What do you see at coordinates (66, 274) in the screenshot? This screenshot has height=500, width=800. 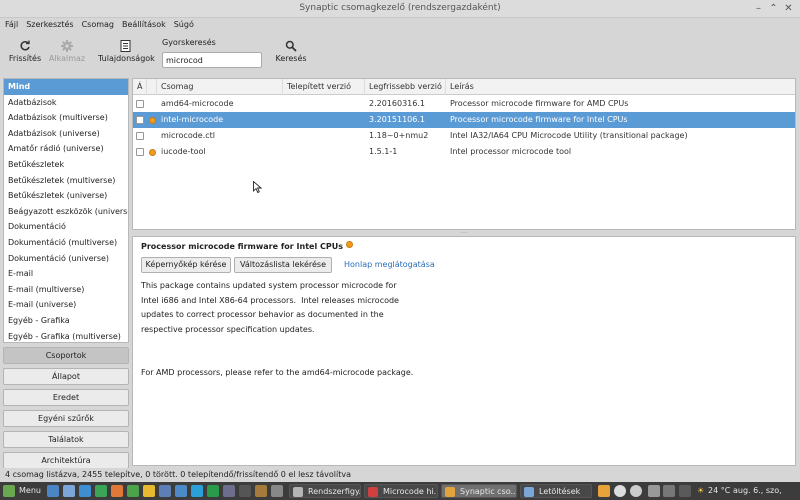 I see `section-item: E-mail` at bounding box center [66, 274].